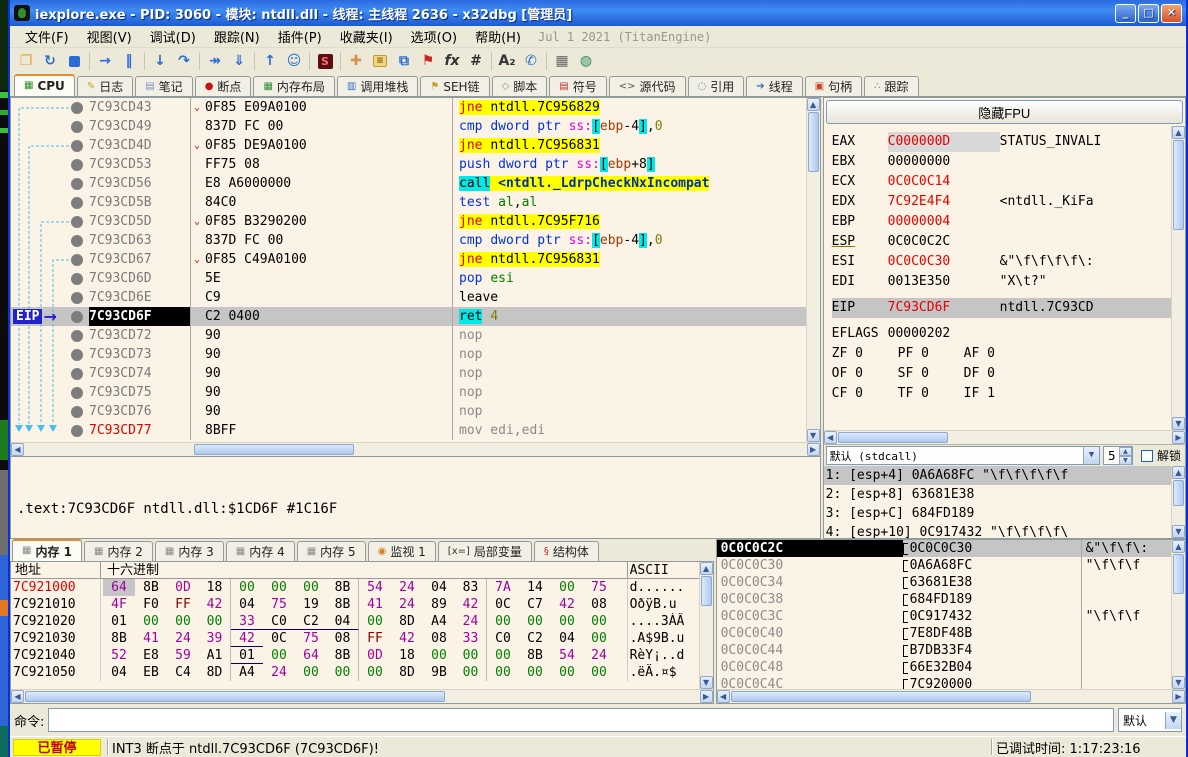 The image size is (1188, 757). Describe the element at coordinates (164, 86) in the screenshot. I see `tab-笔记: ▤ 笔记` at that location.